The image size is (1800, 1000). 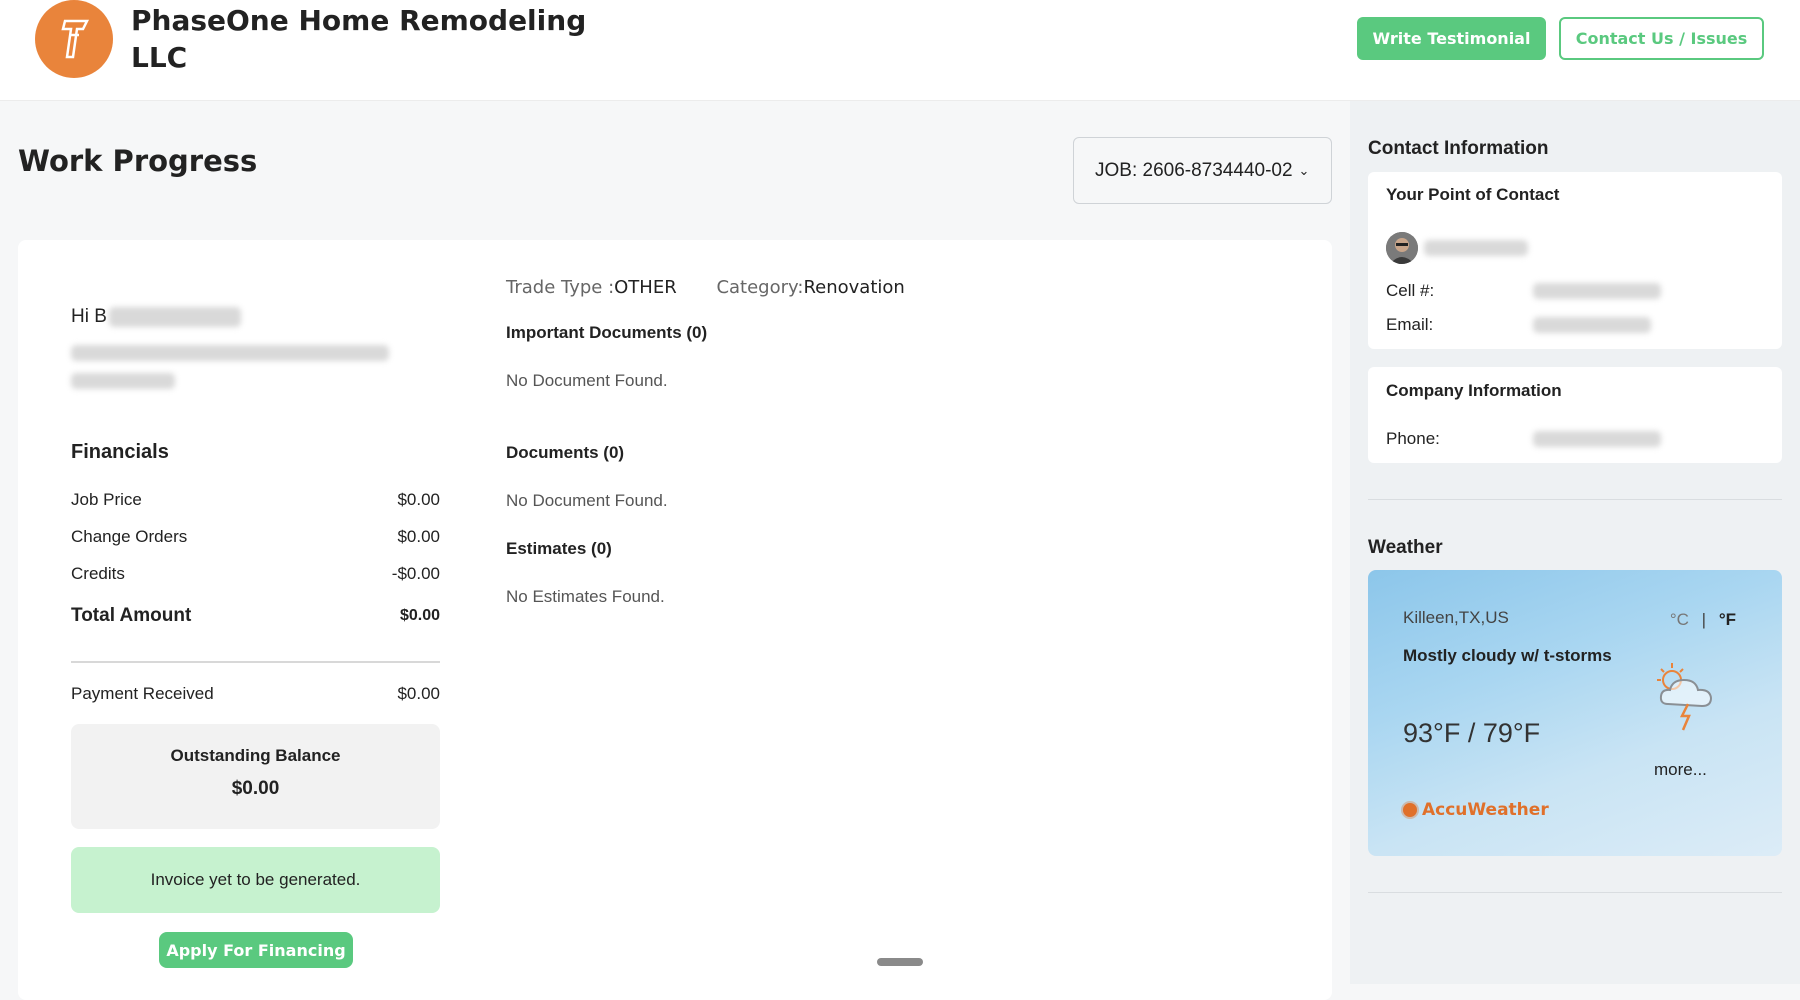 I want to click on customer-greeting: Hi B, so click(x=156, y=317).